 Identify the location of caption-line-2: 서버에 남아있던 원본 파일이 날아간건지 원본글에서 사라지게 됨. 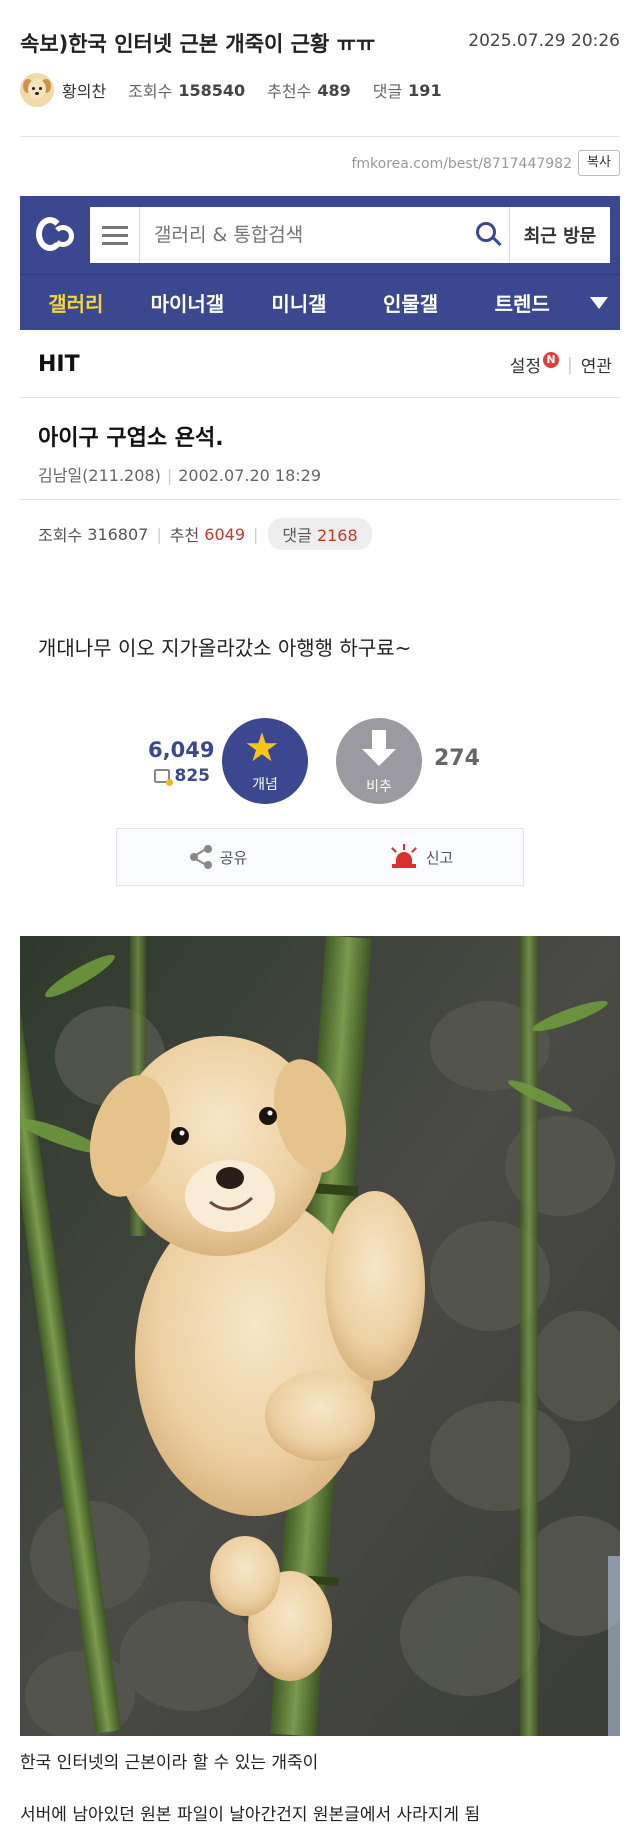
(250, 1815).